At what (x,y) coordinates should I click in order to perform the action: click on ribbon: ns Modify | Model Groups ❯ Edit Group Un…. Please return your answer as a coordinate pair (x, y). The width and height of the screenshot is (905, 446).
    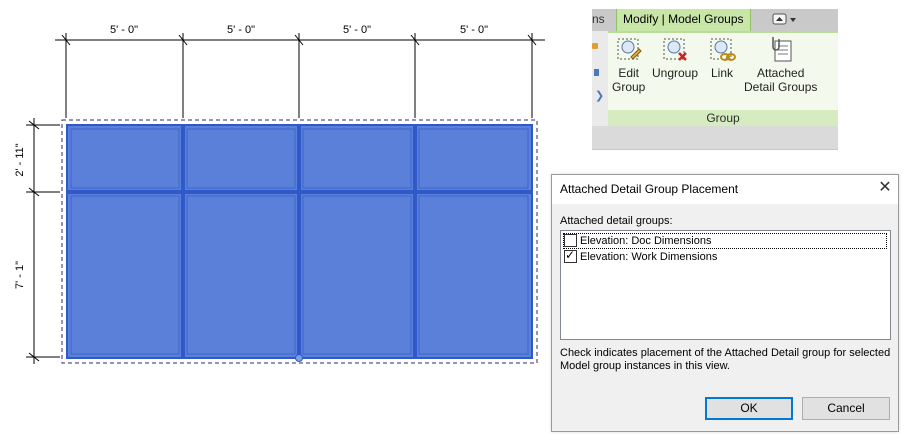
    Looking at the image, I should click on (715, 79).